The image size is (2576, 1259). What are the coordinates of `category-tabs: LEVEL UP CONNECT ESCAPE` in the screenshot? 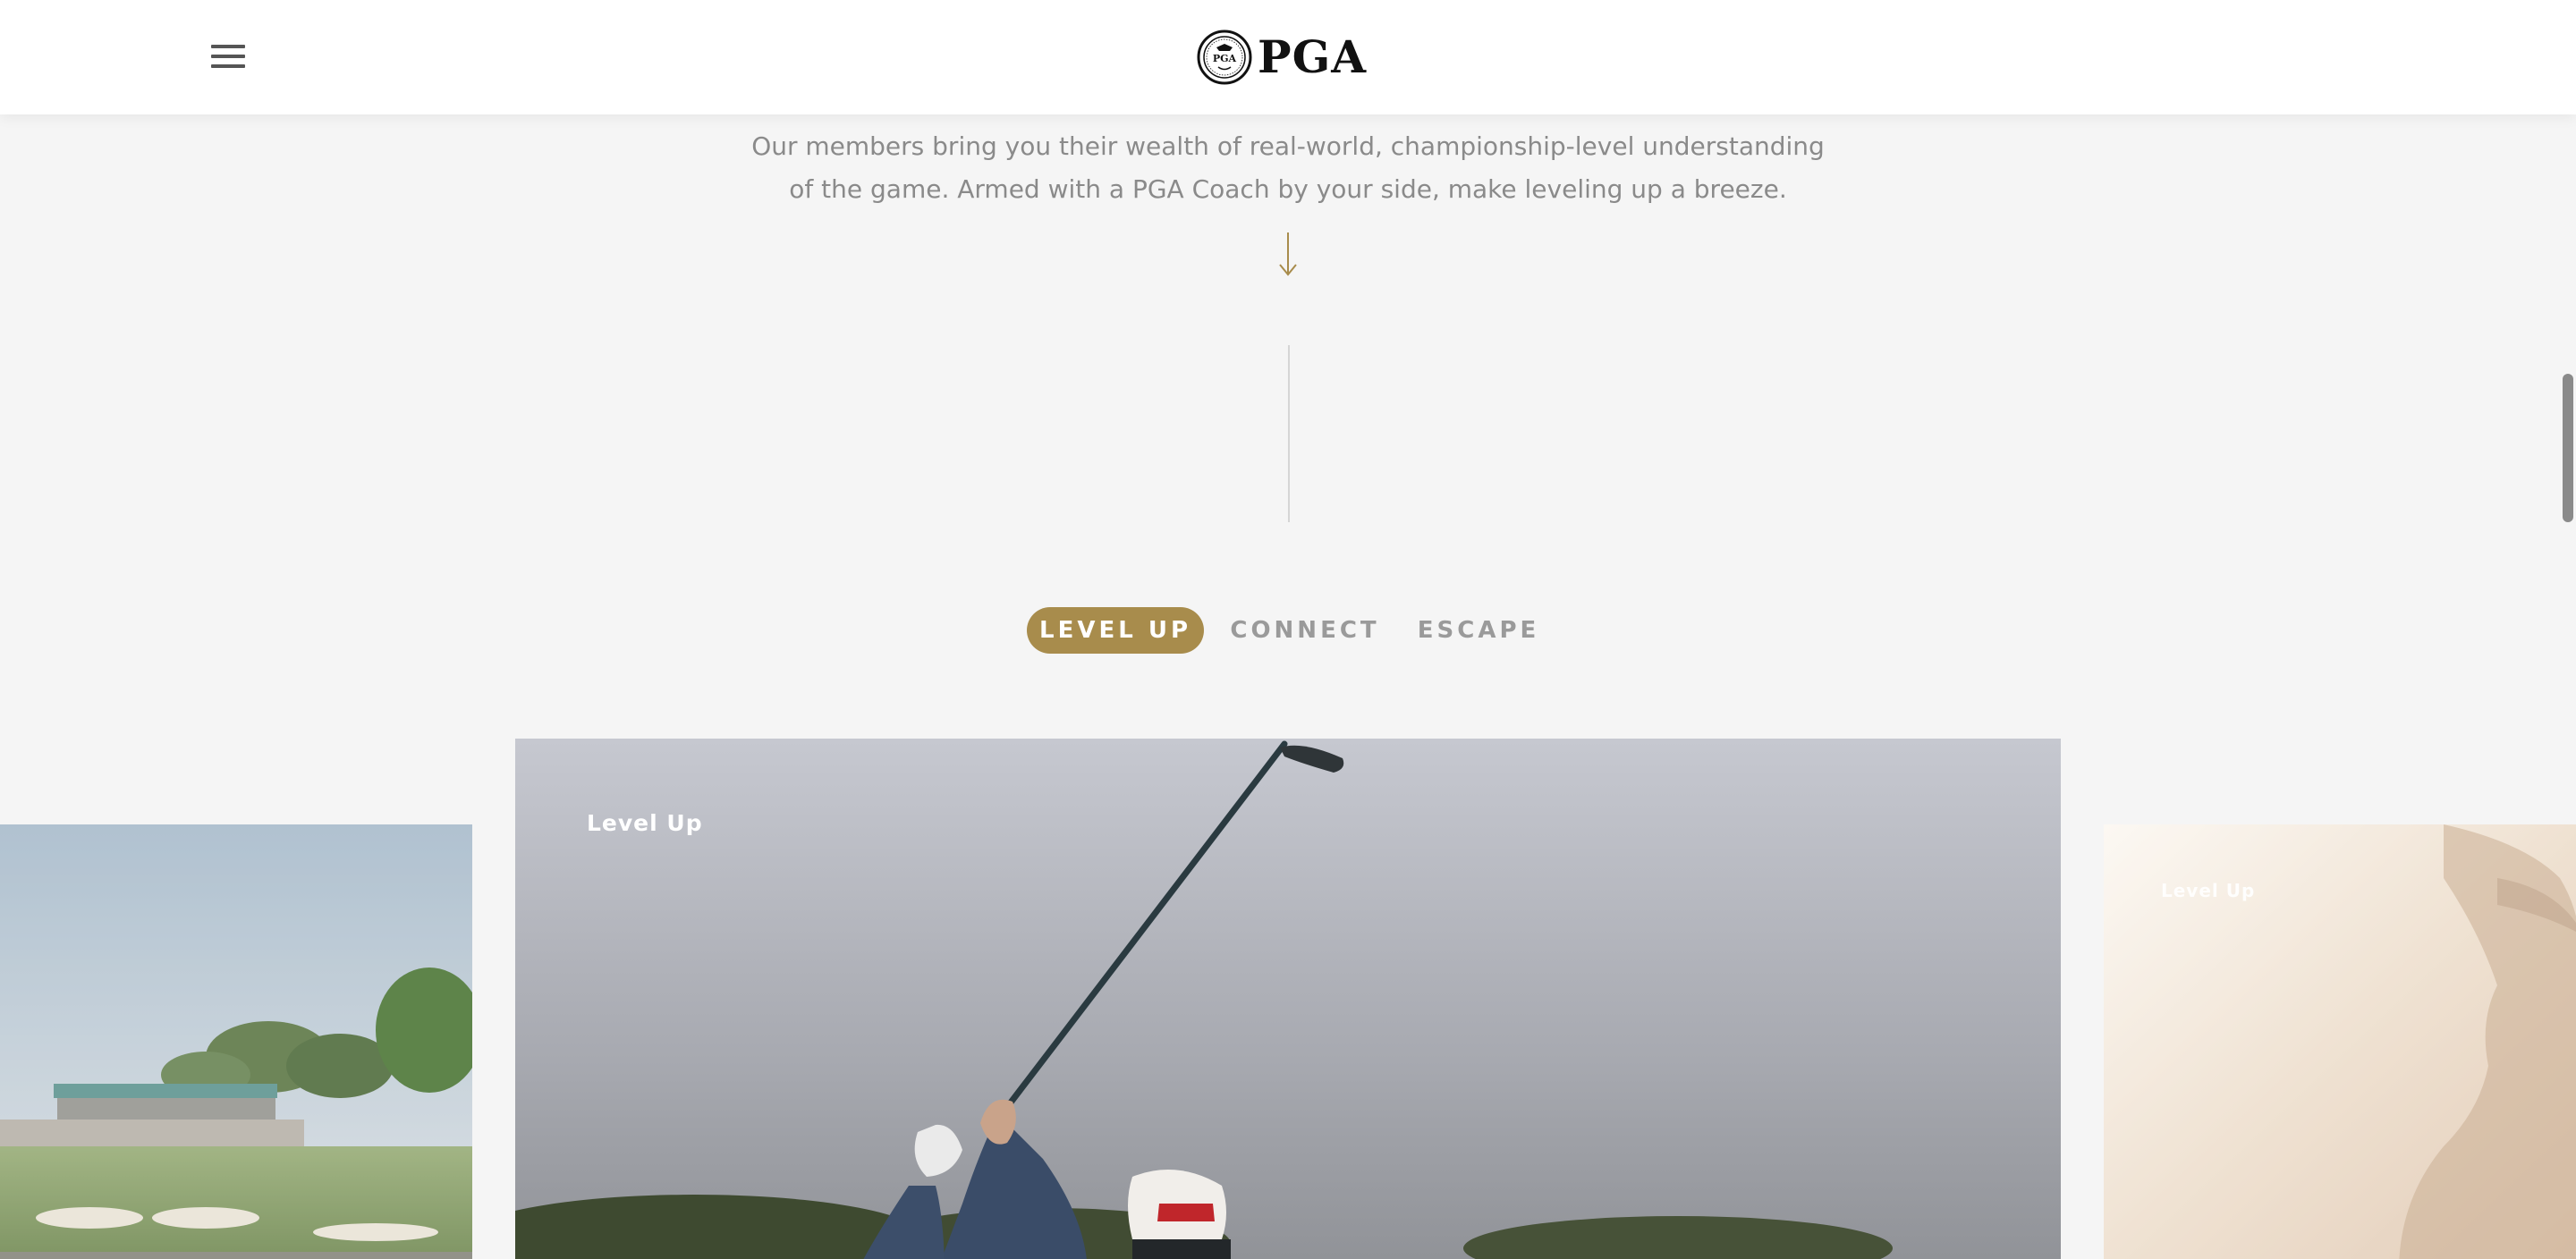 It's located at (1282, 630).